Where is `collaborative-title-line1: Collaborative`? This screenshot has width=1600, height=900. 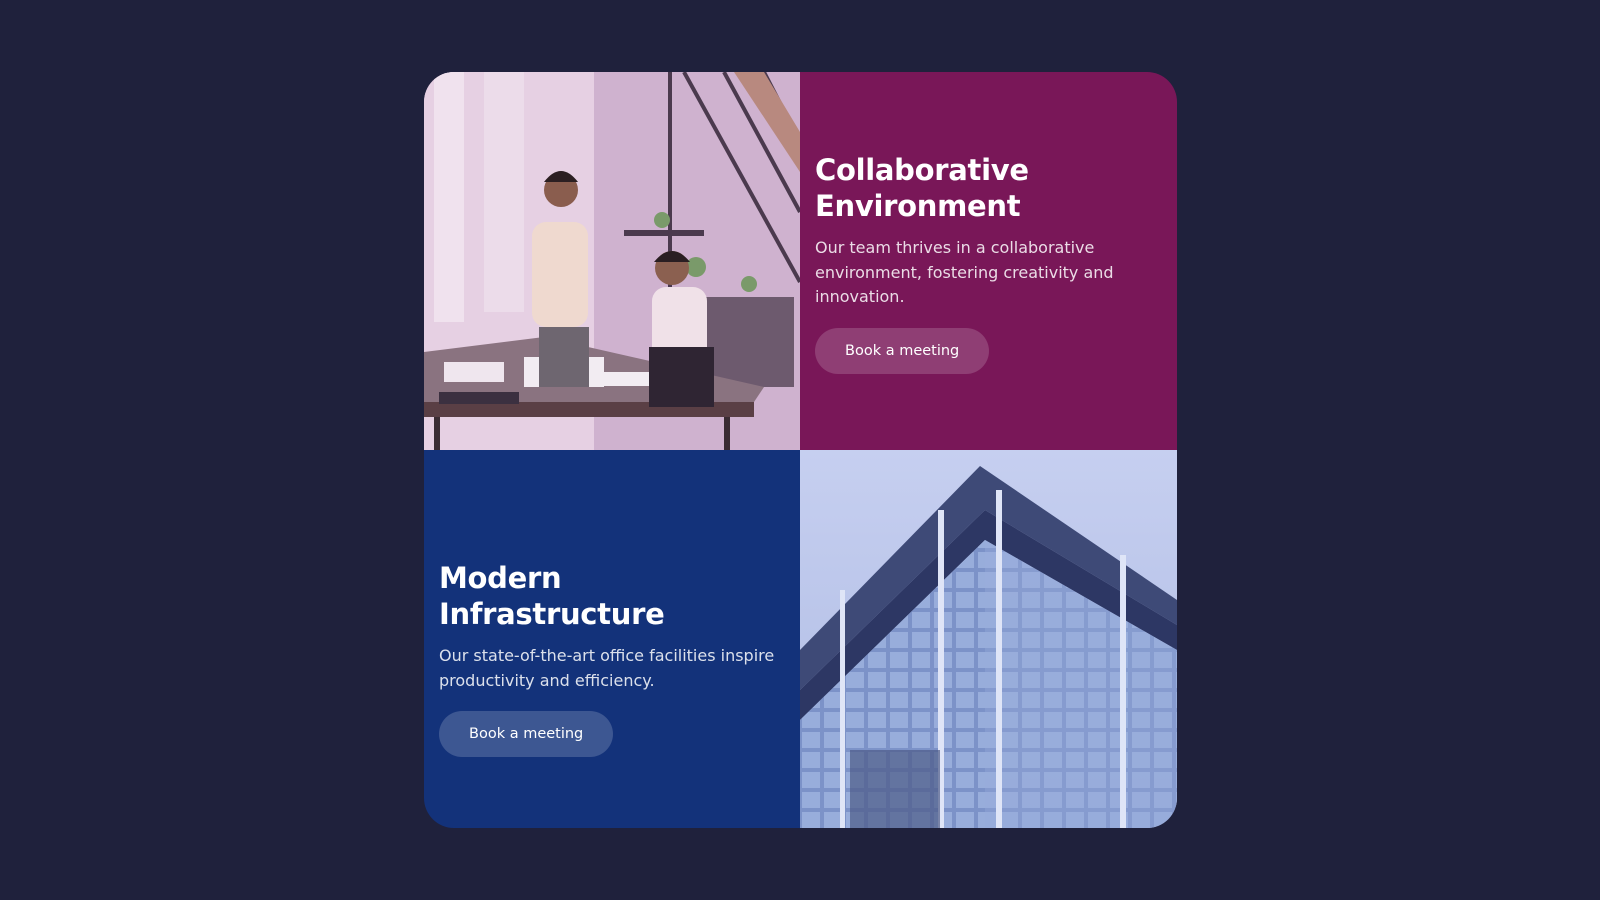
collaborative-title-line1: Collaborative is located at coordinates (922, 170).